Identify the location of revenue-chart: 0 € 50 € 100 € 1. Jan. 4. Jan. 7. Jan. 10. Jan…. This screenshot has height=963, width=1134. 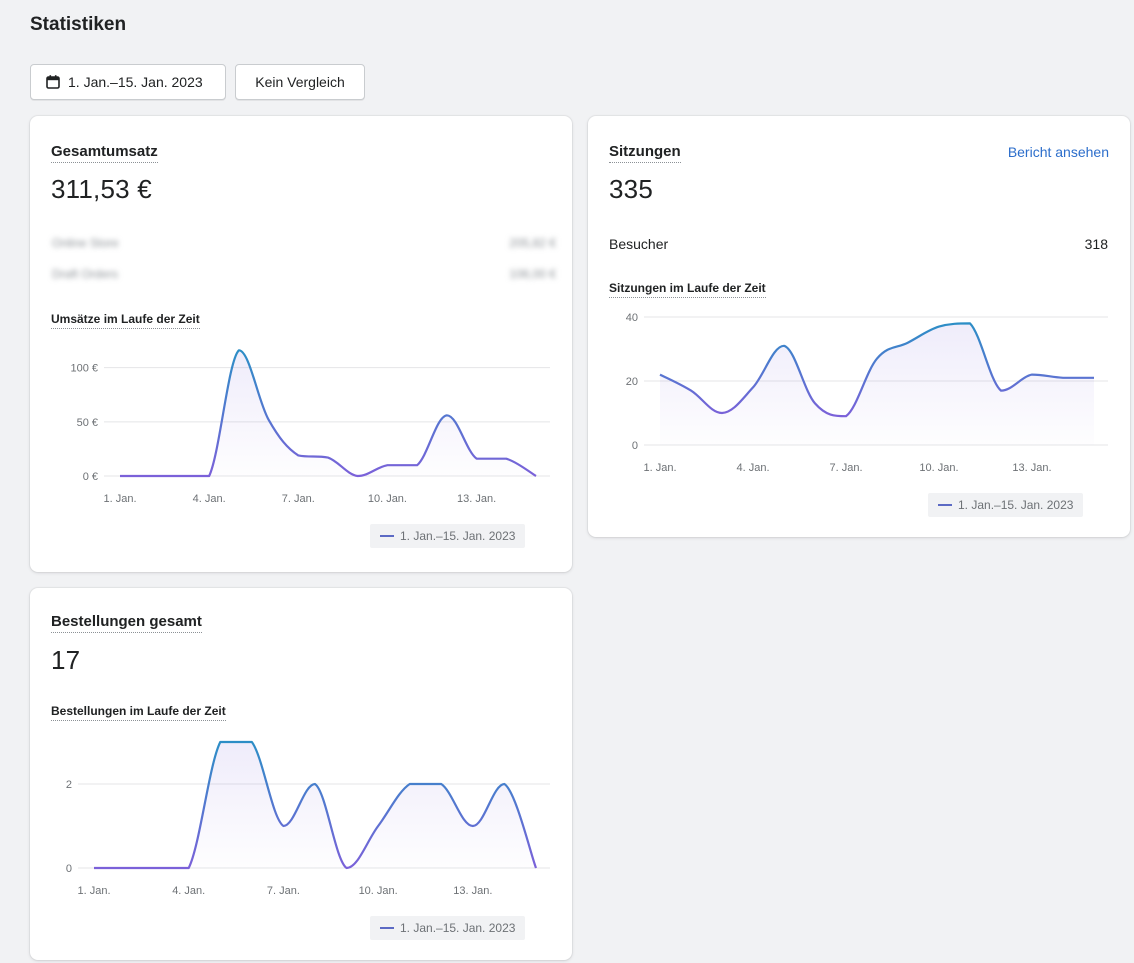
(310, 427).